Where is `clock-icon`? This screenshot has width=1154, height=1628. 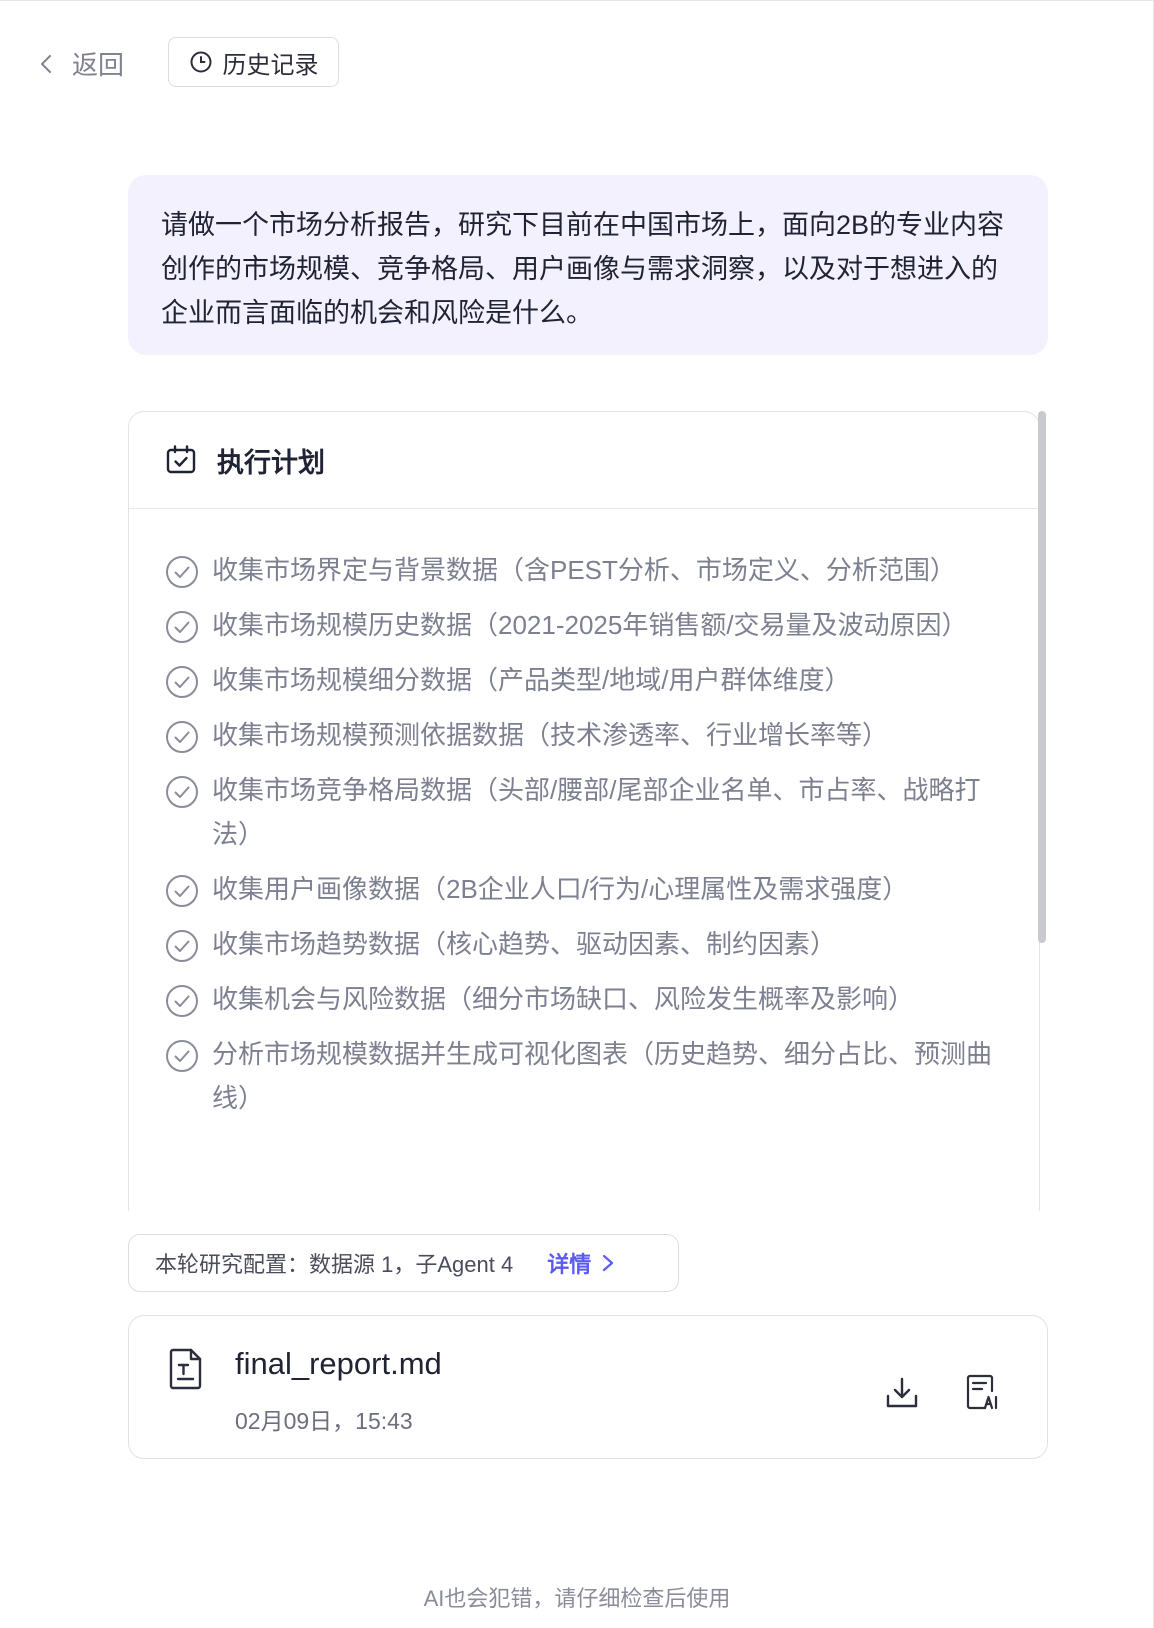
clock-icon is located at coordinates (200, 62).